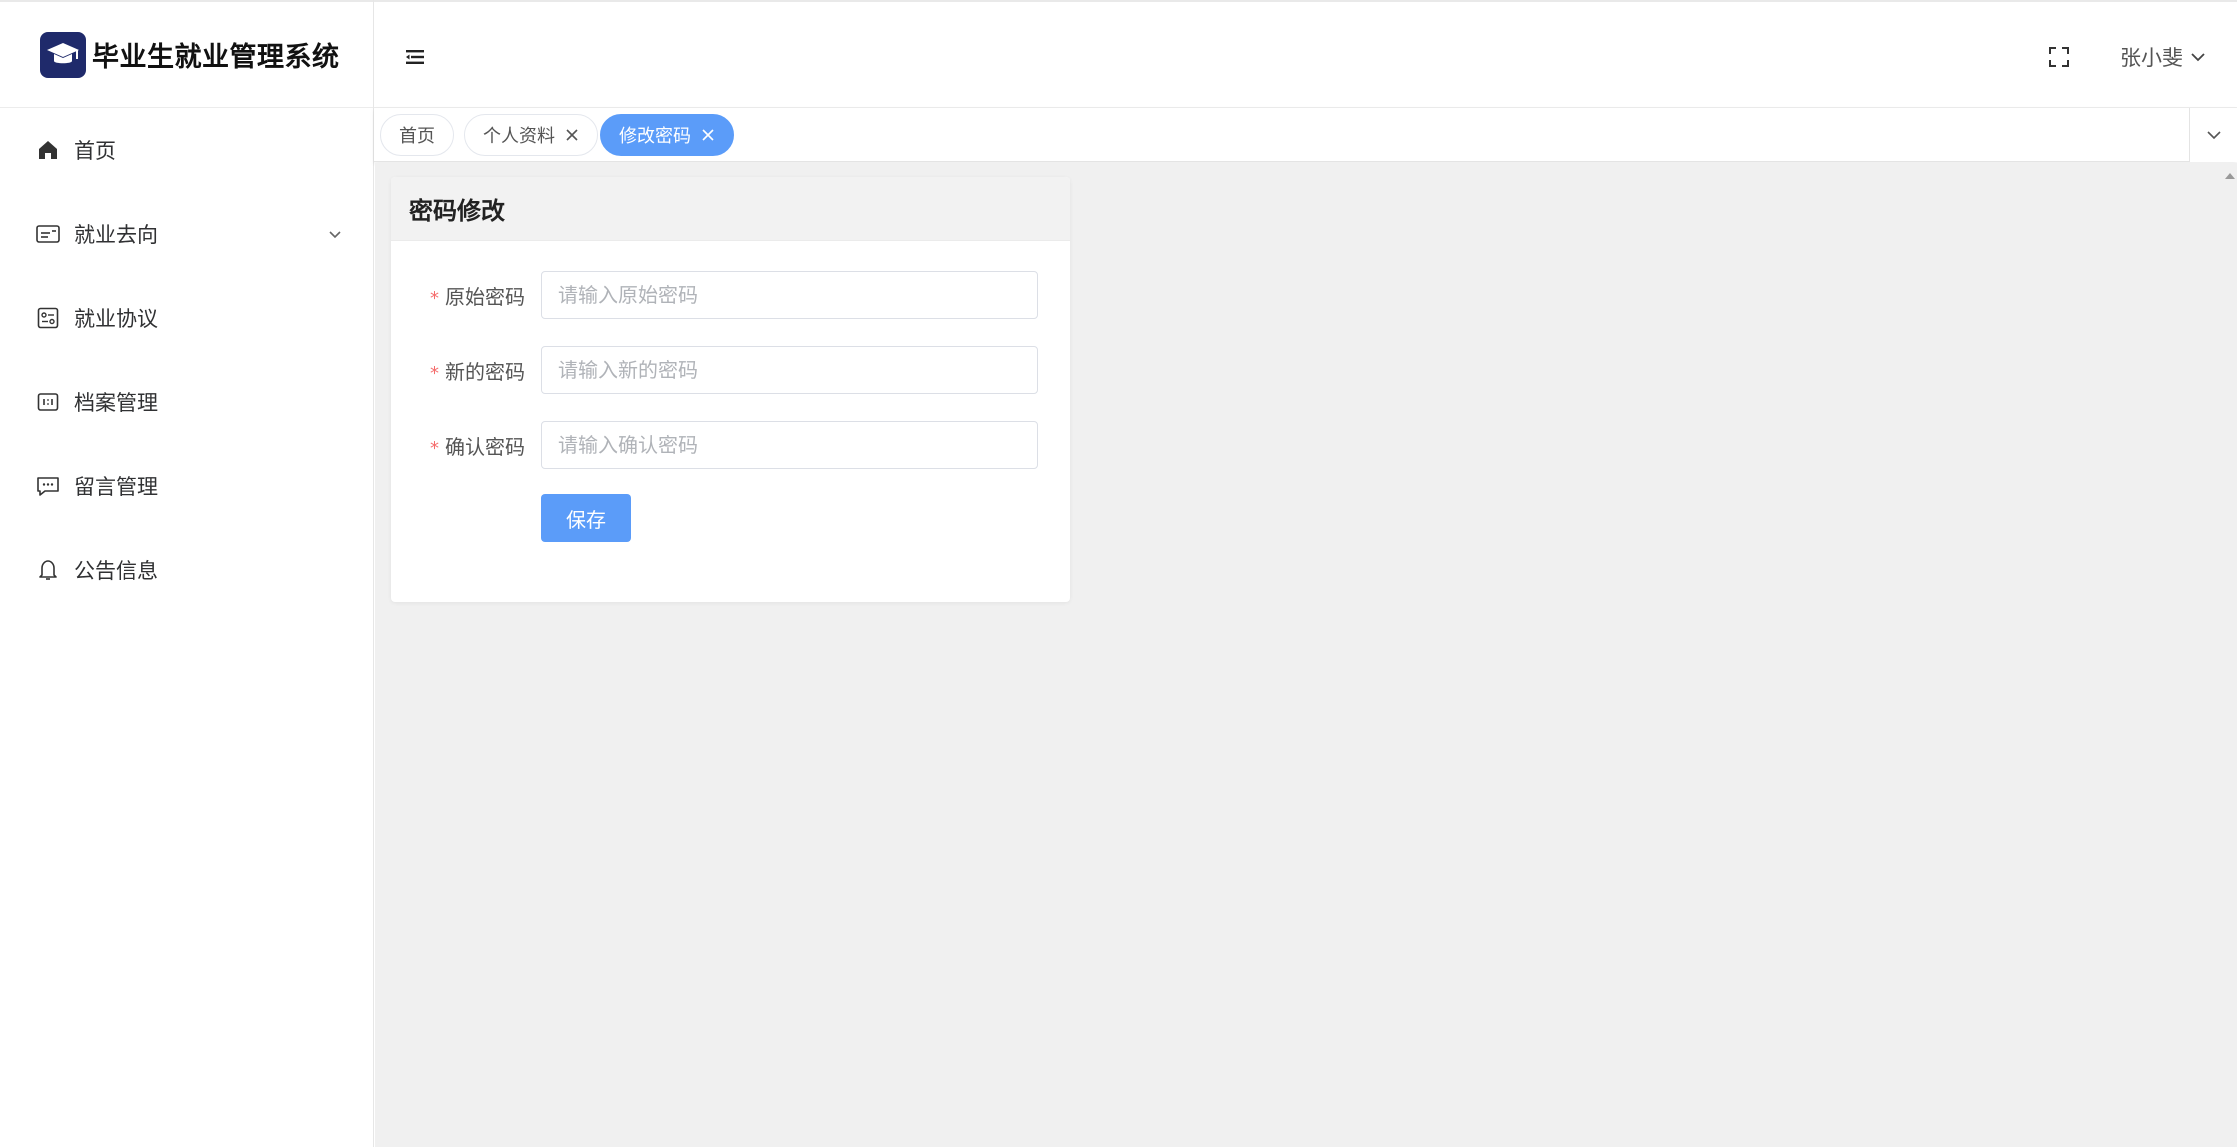 The width and height of the screenshot is (2237, 1147). I want to click on agreement-icon, so click(48, 318).